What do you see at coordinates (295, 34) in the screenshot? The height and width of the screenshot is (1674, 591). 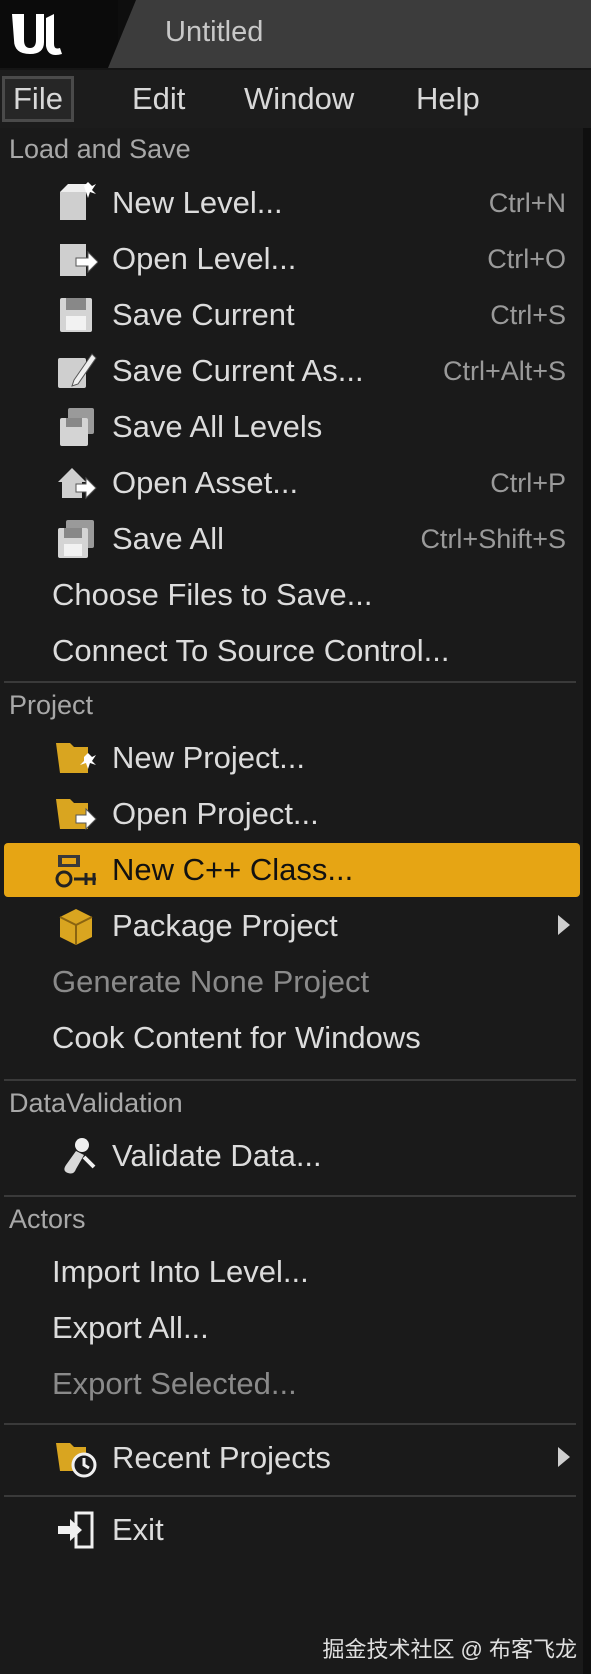 I see `title-bar: Untitled` at bounding box center [295, 34].